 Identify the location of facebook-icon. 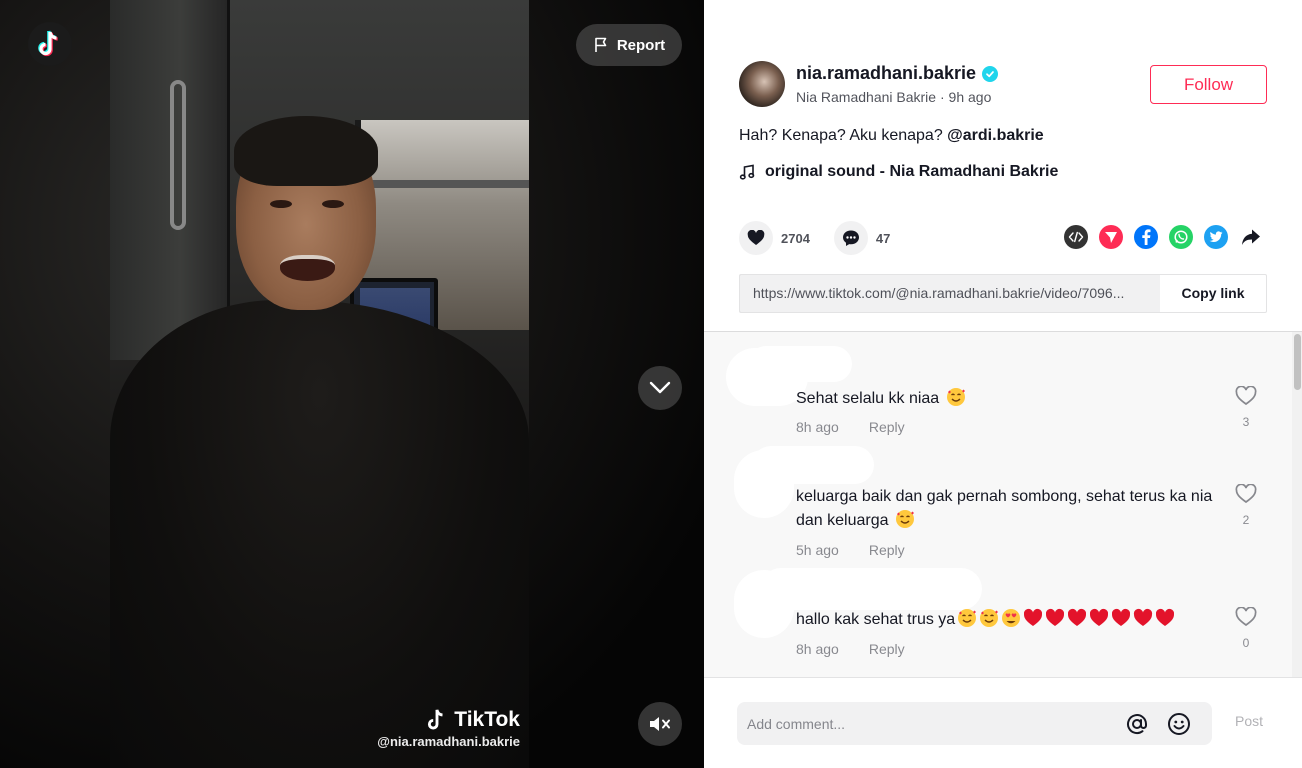
(1146, 237).